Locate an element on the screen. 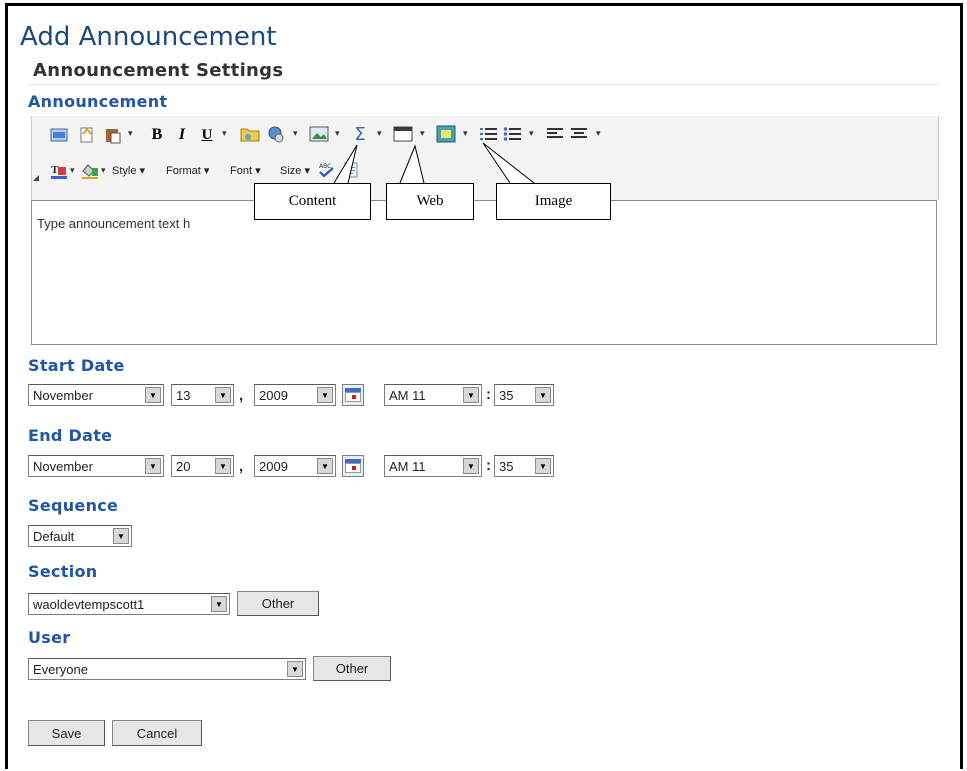 This screenshot has width=967, height=771. end-date-label: End Date is located at coordinates (70, 435).